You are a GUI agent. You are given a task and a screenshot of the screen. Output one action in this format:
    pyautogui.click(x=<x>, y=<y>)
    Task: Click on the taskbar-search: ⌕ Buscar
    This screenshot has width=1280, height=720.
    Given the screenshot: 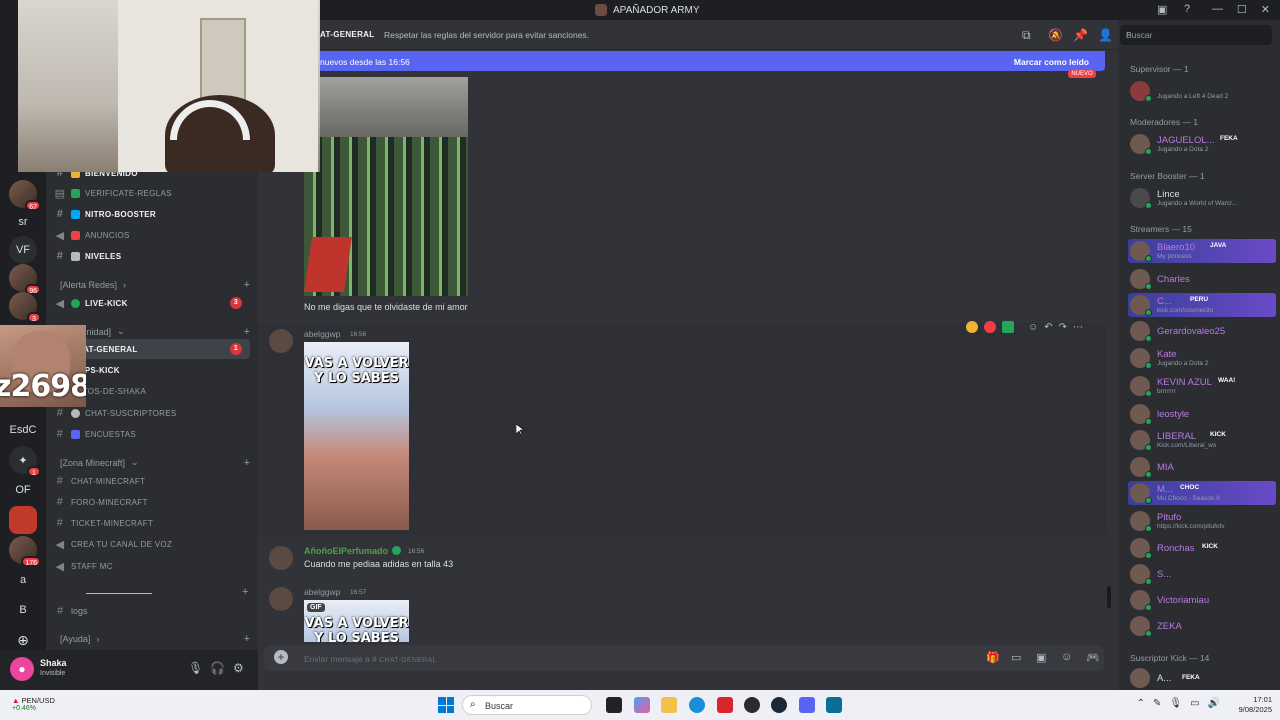 What is the action you would take?
    pyautogui.click(x=527, y=705)
    